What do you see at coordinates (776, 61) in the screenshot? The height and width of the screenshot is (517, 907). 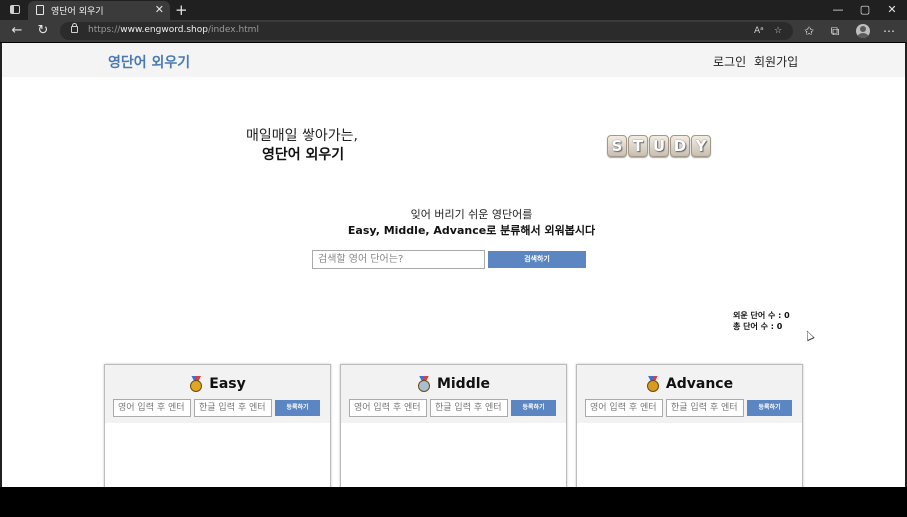 I see `signup-link: 회원가입` at bounding box center [776, 61].